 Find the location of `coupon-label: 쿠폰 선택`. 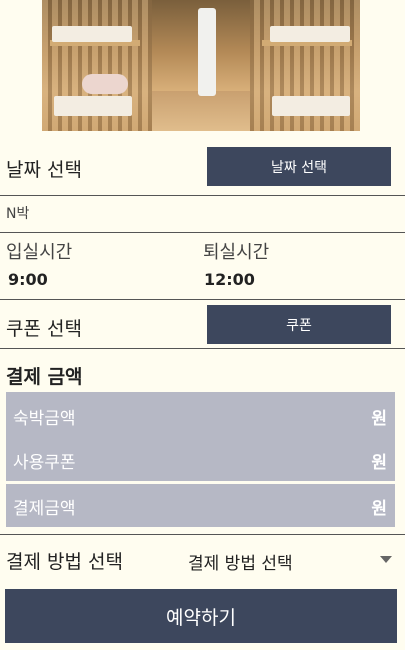

coupon-label: 쿠폰 선택 is located at coordinates (44, 329).